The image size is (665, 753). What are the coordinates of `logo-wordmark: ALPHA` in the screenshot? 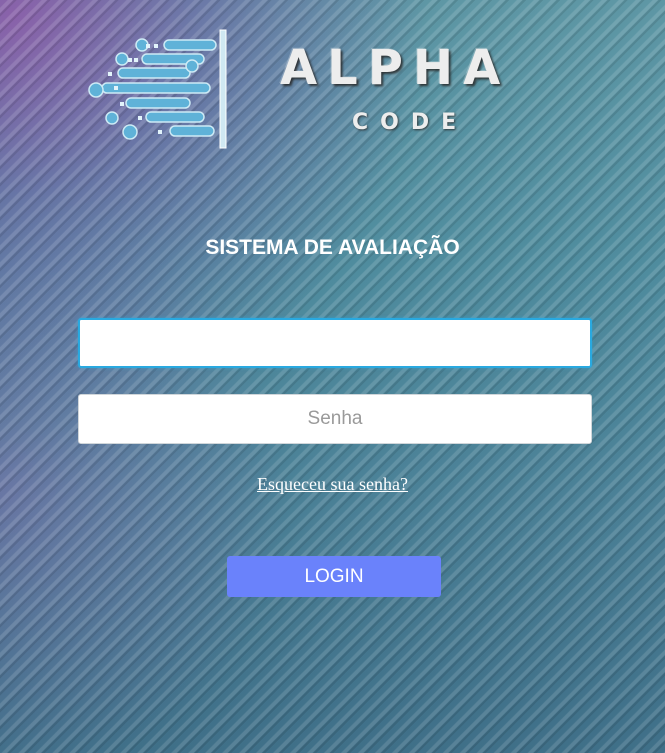 It's located at (395, 68).